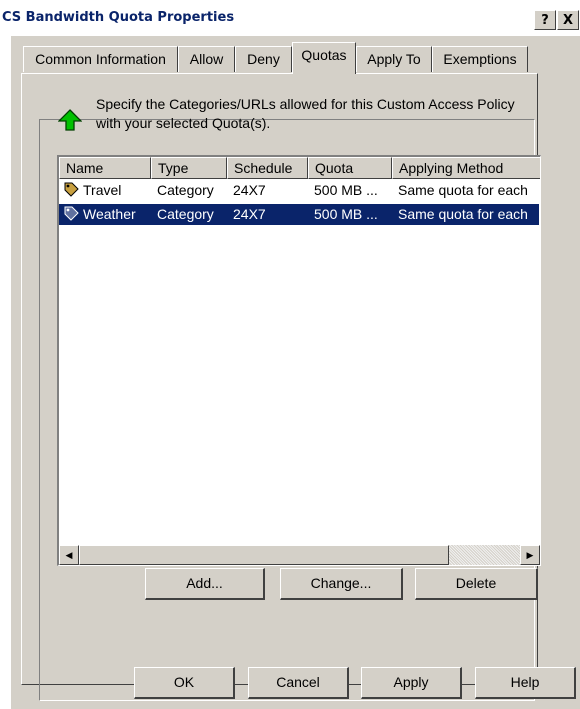 The height and width of the screenshot is (709, 580). Describe the element at coordinates (264, 555) in the screenshot. I see `scroll-thumb` at that location.